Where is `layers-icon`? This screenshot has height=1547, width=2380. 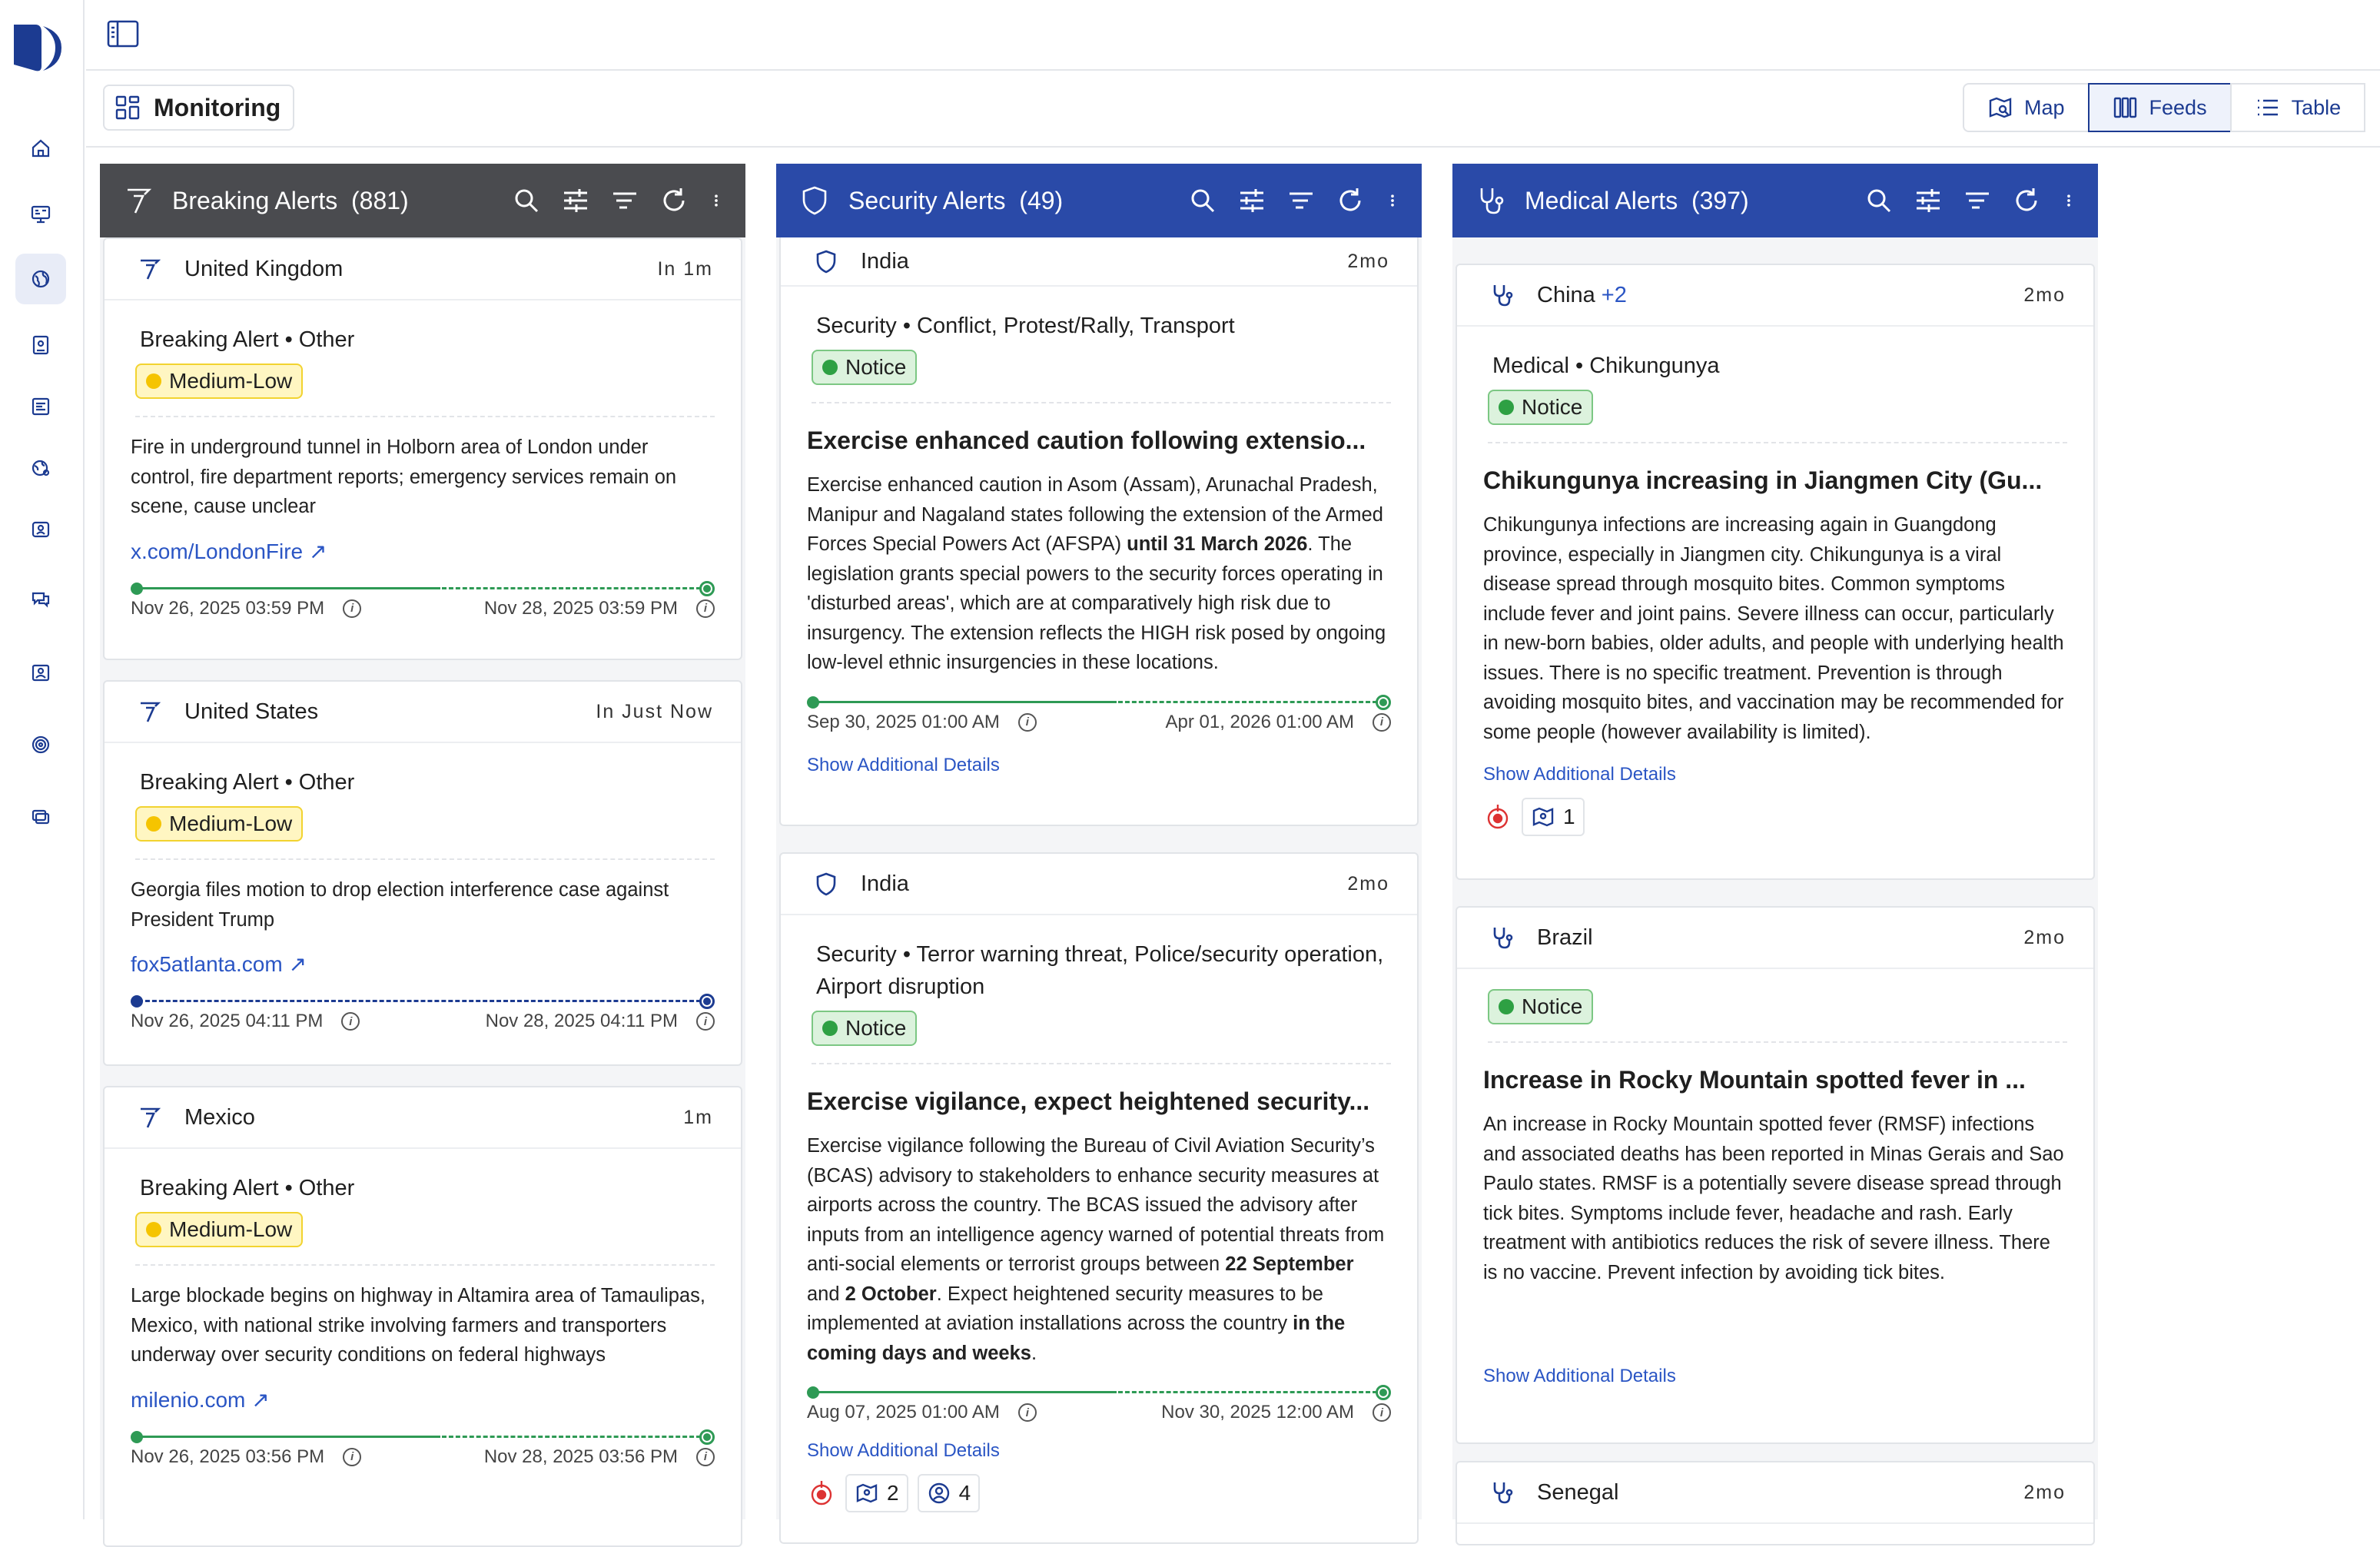 layers-icon is located at coordinates (40, 817).